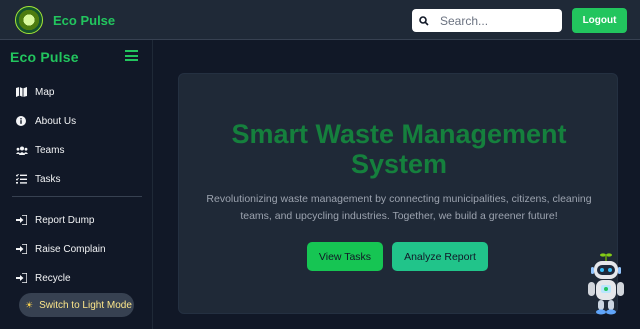 The width and height of the screenshot is (640, 329). Describe the element at coordinates (48, 179) in the screenshot. I see `sidebar-item-label: Tasks` at that location.